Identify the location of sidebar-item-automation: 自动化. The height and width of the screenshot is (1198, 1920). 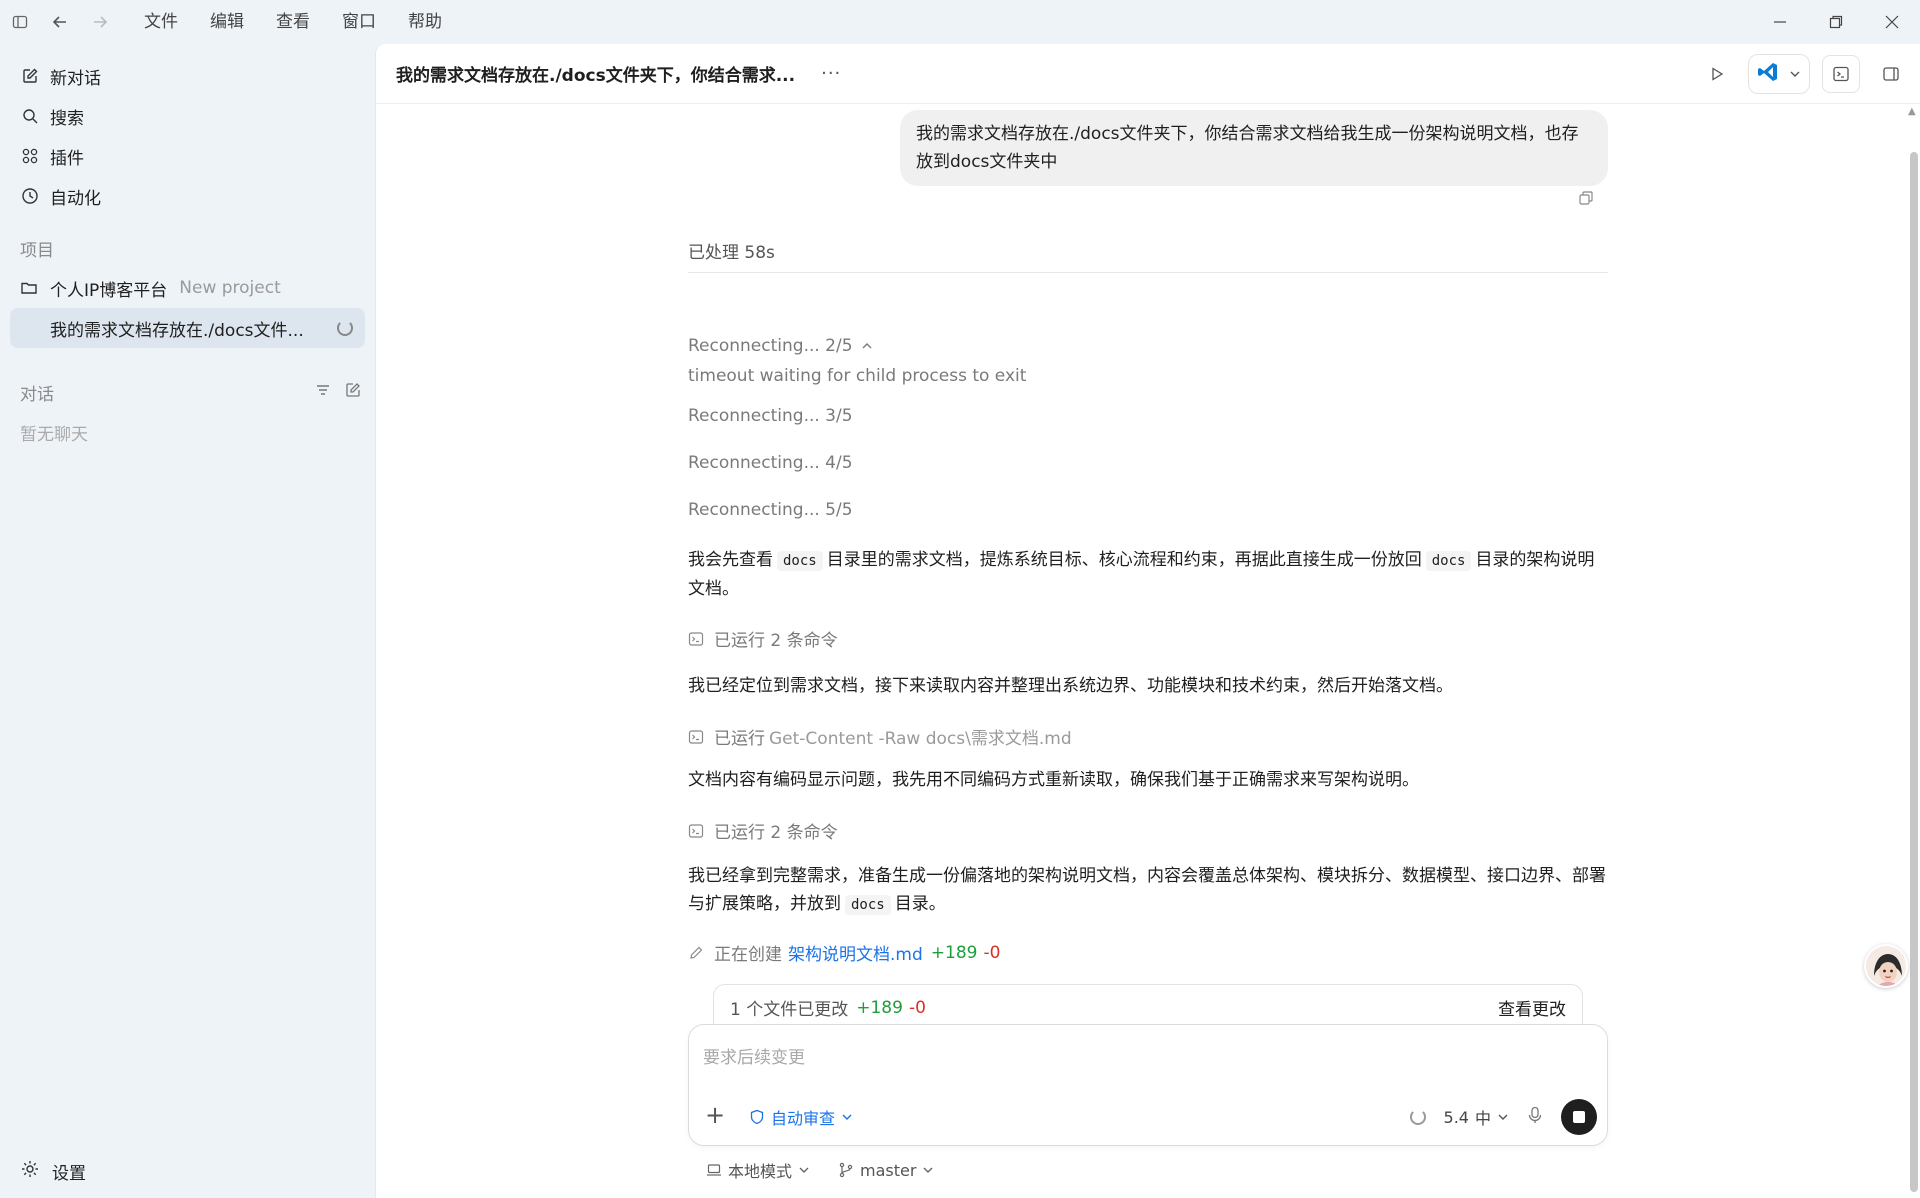
(187, 196).